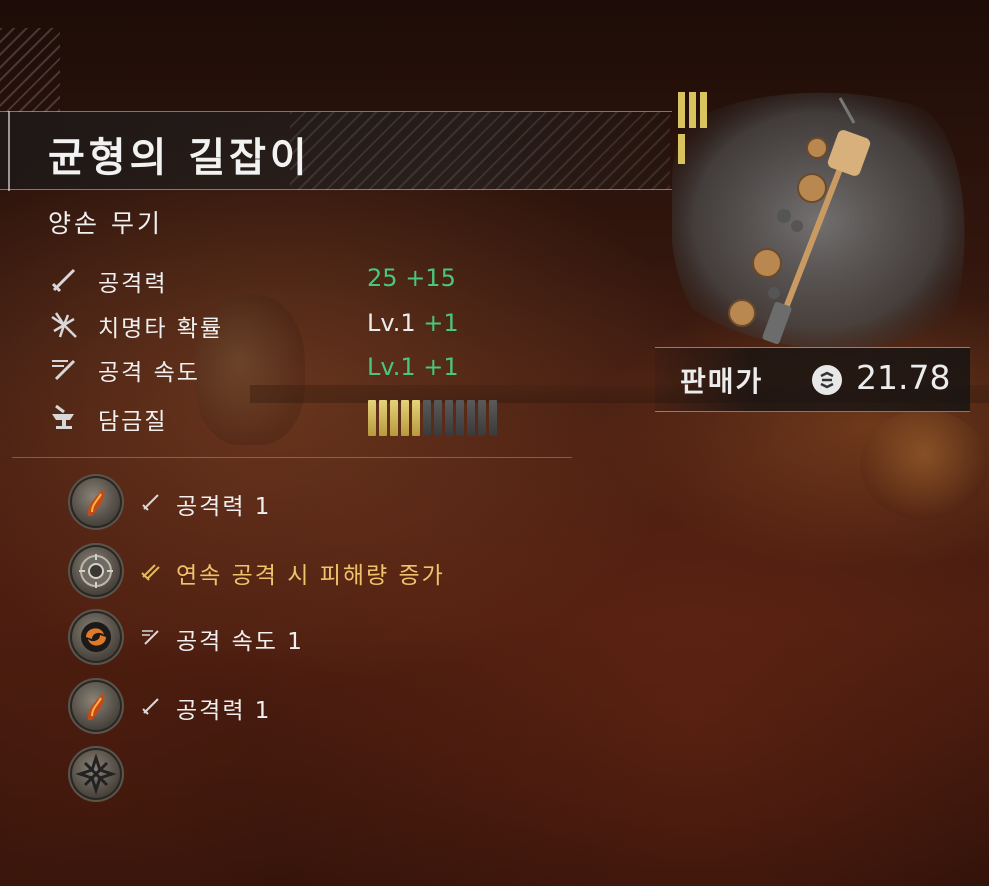 This screenshot has width=989, height=886. What do you see at coordinates (336, 189) in the screenshot?
I see `title-bottom-rule` at bounding box center [336, 189].